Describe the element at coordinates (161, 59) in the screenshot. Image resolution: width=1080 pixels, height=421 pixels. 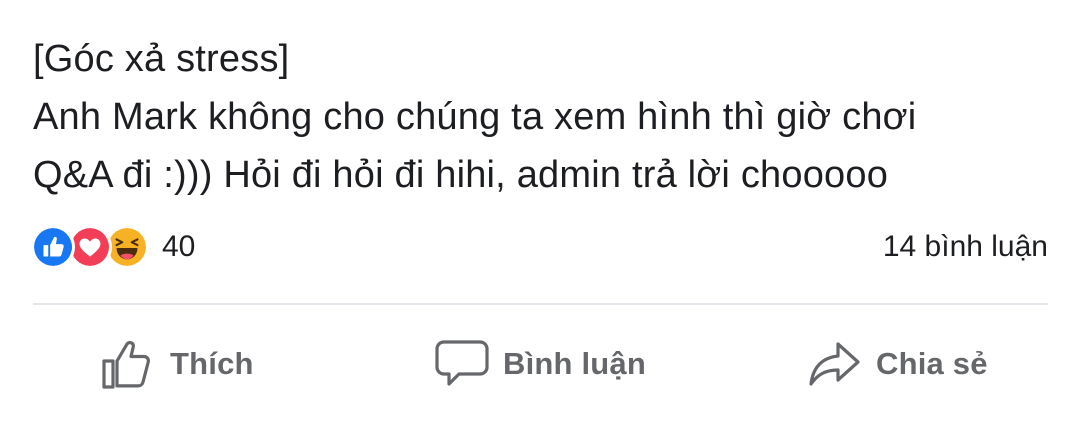
I see `post-text-line: [Góc xả stress]` at that location.